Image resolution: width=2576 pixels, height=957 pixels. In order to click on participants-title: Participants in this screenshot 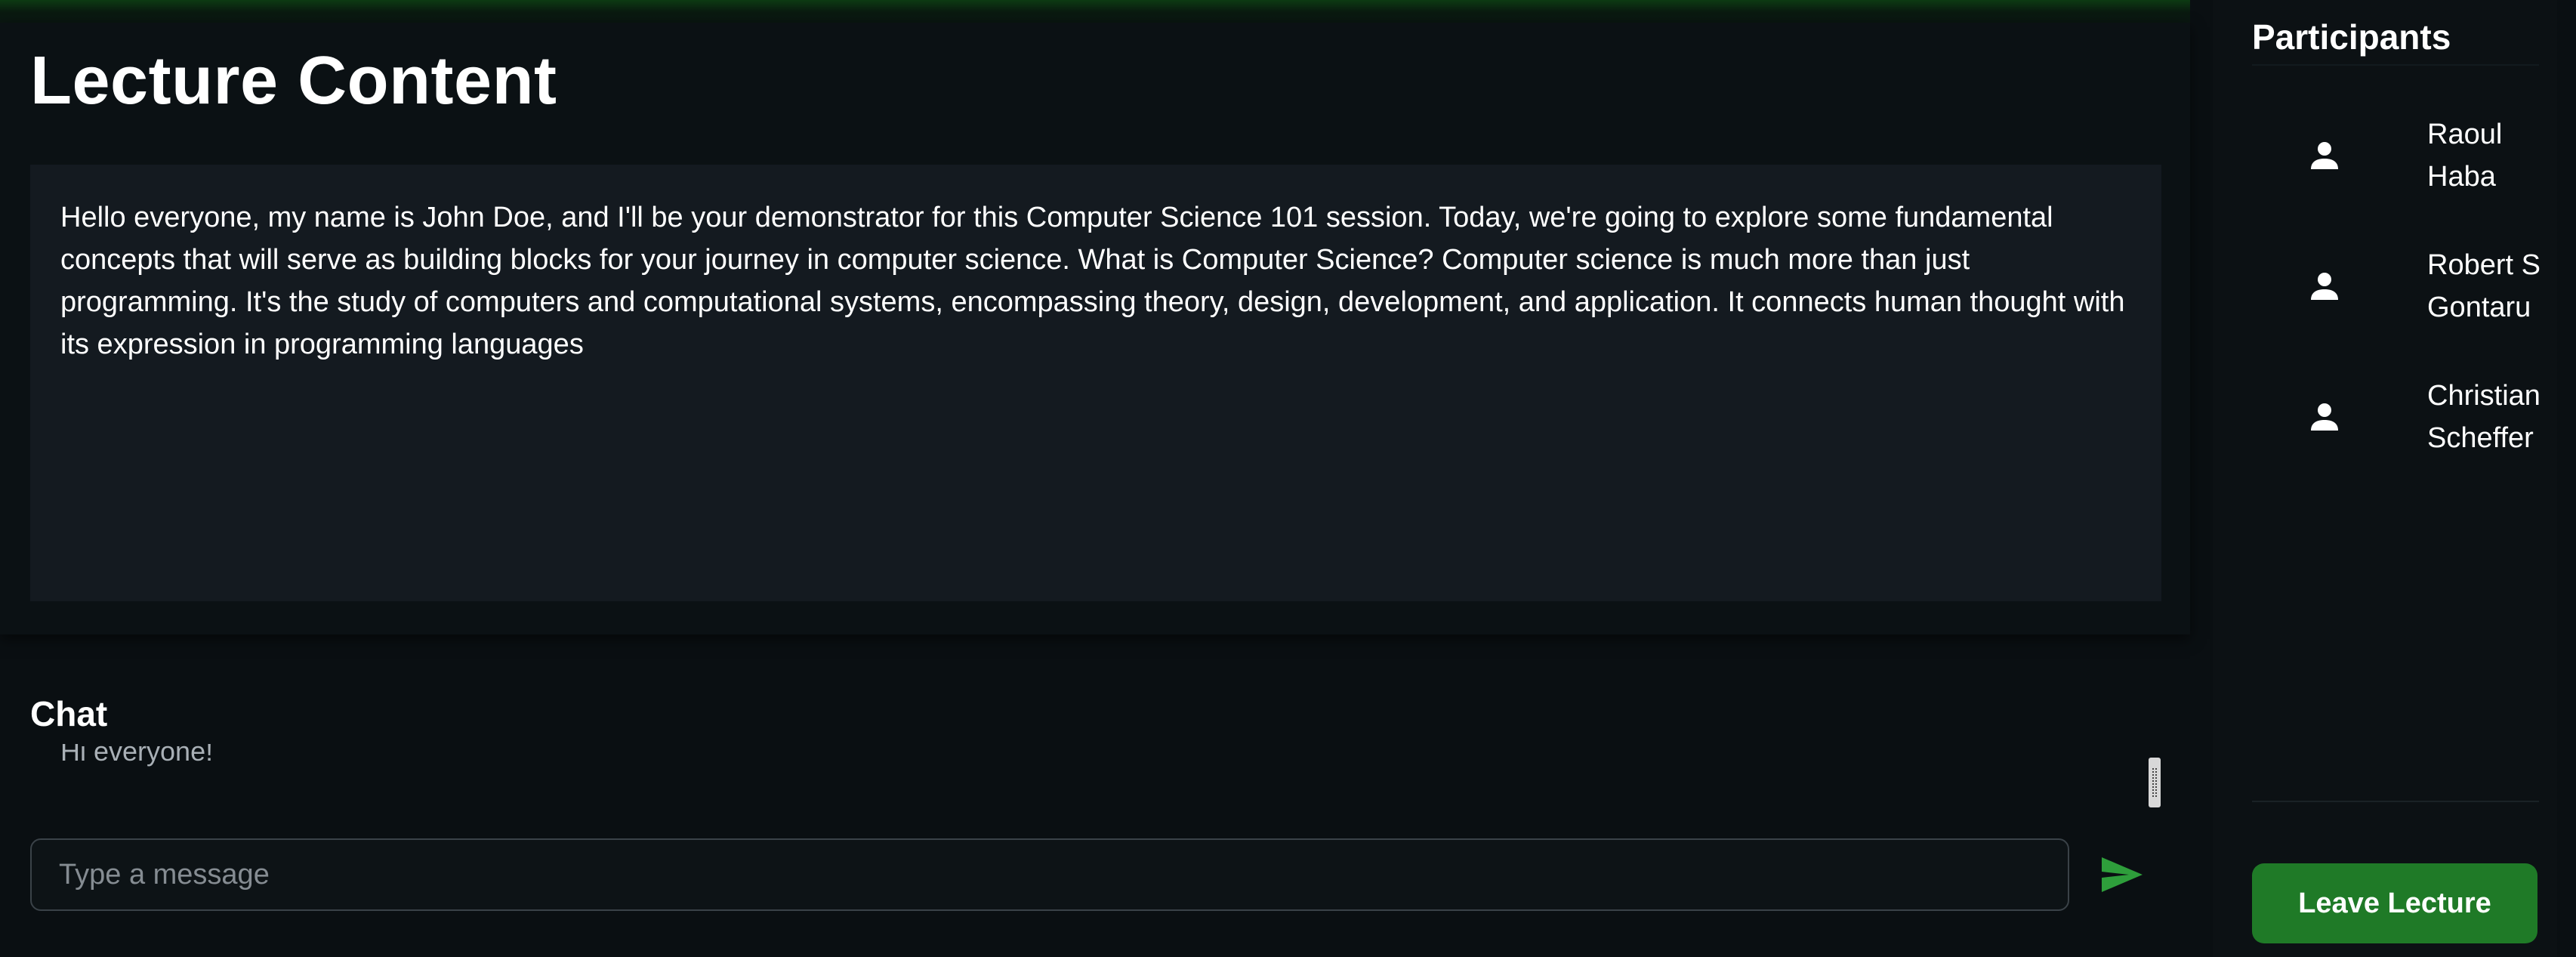, I will do `click(2351, 37)`.